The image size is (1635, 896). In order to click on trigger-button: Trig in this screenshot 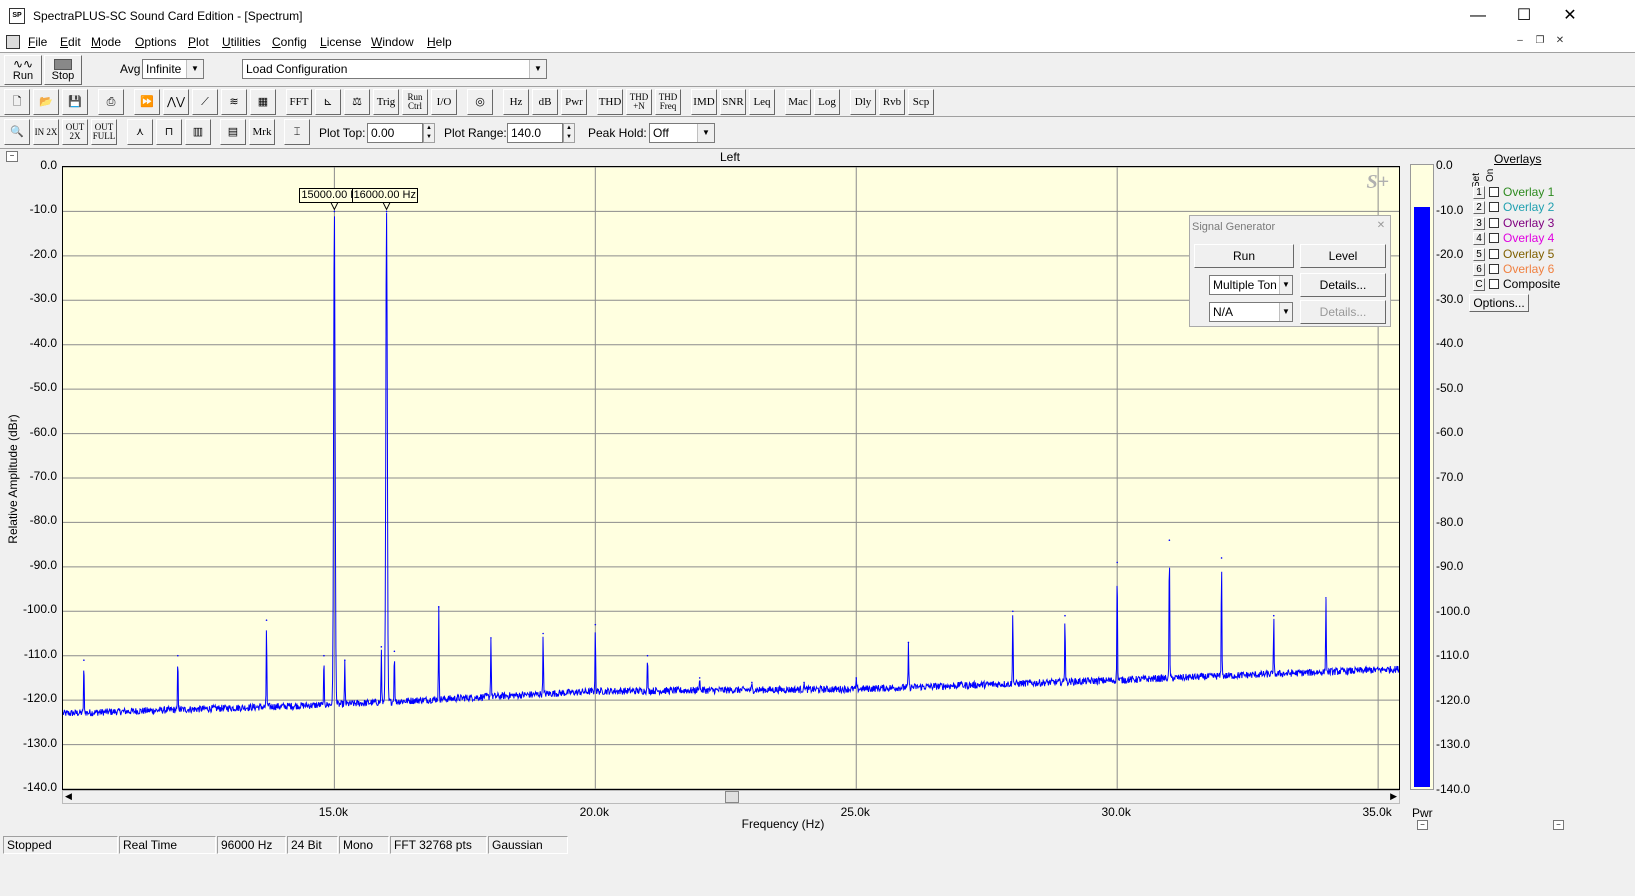, I will do `click(386, 102)`.